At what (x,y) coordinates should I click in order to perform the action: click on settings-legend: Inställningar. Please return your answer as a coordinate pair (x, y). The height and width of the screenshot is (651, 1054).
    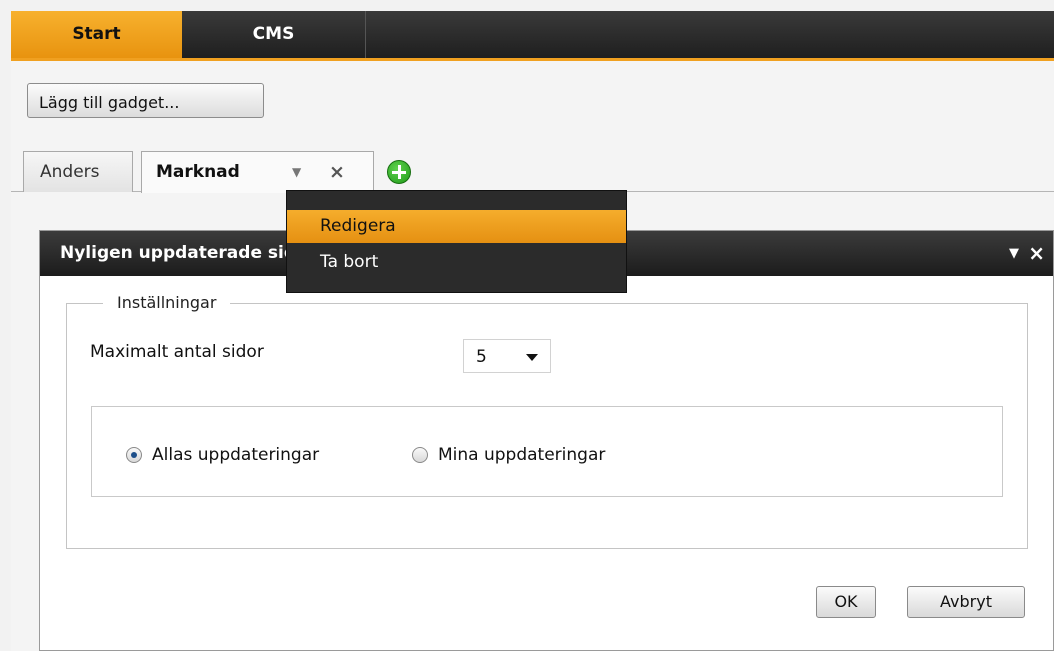
    Looking at the image, I should click on (167, 303).